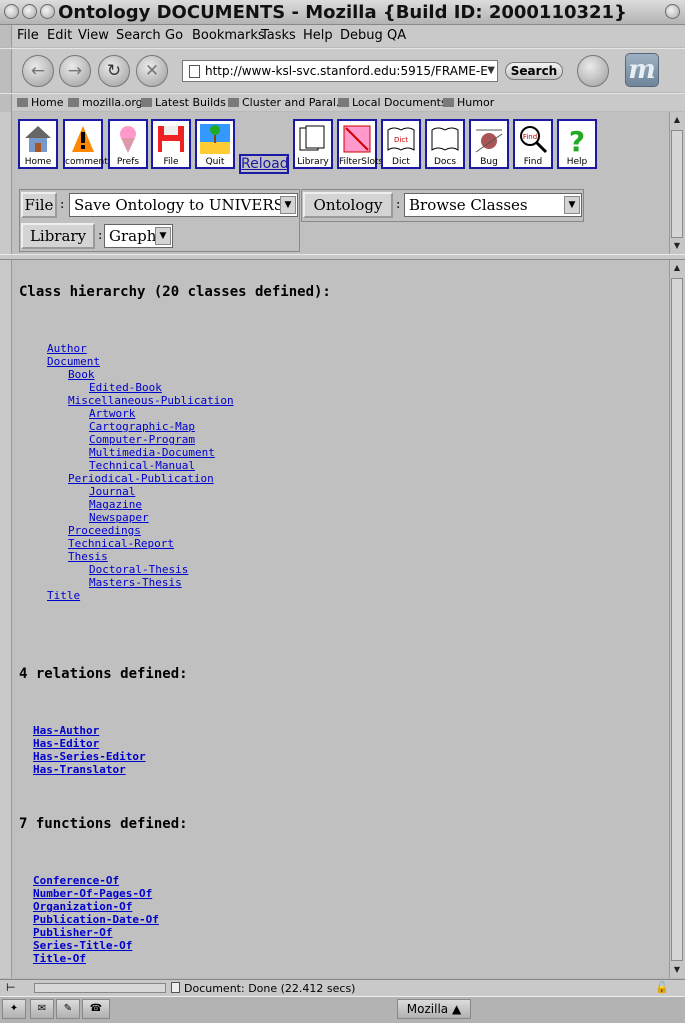 The width and height of the screenshot is (685, 1023). Describe the element at coordinates (228, 35) in the screenshot. I see `menu-bookmarks: Bookmarks` at that location.